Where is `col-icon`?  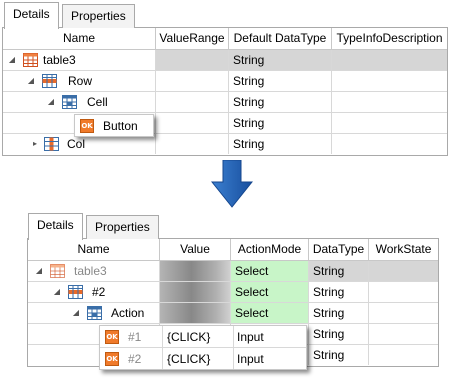 col-icon is located at coordinates (51, 144).